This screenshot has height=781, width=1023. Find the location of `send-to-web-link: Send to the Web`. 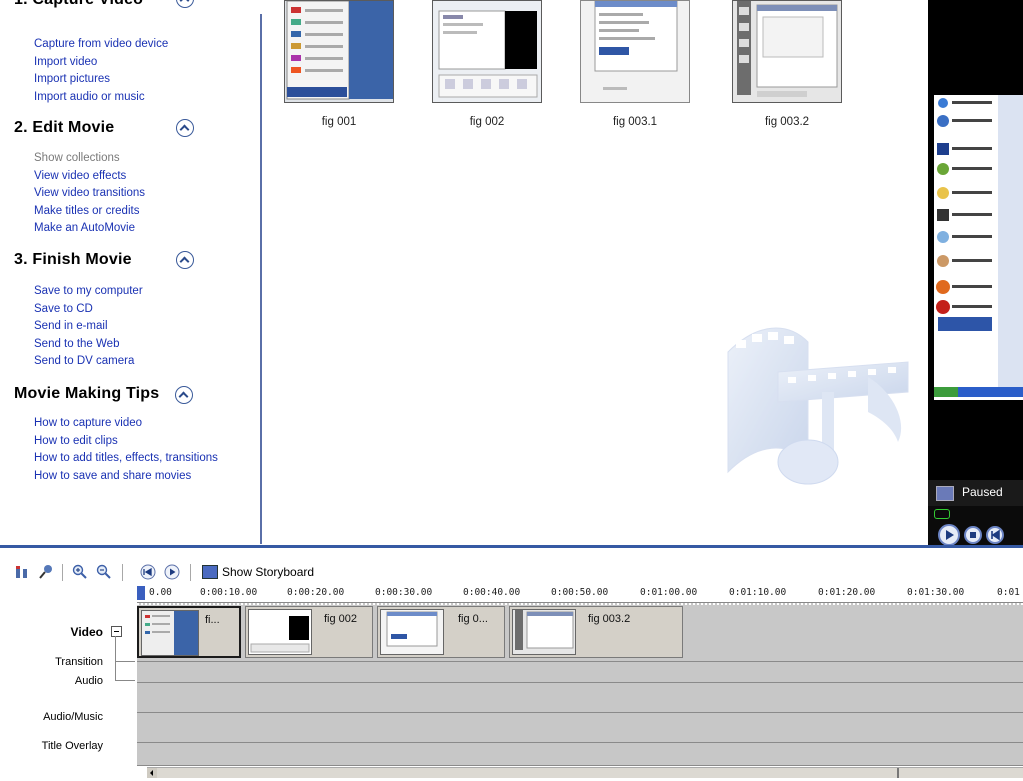

send-to-web-link: Send to the Web is located at coordinates (76, 344).